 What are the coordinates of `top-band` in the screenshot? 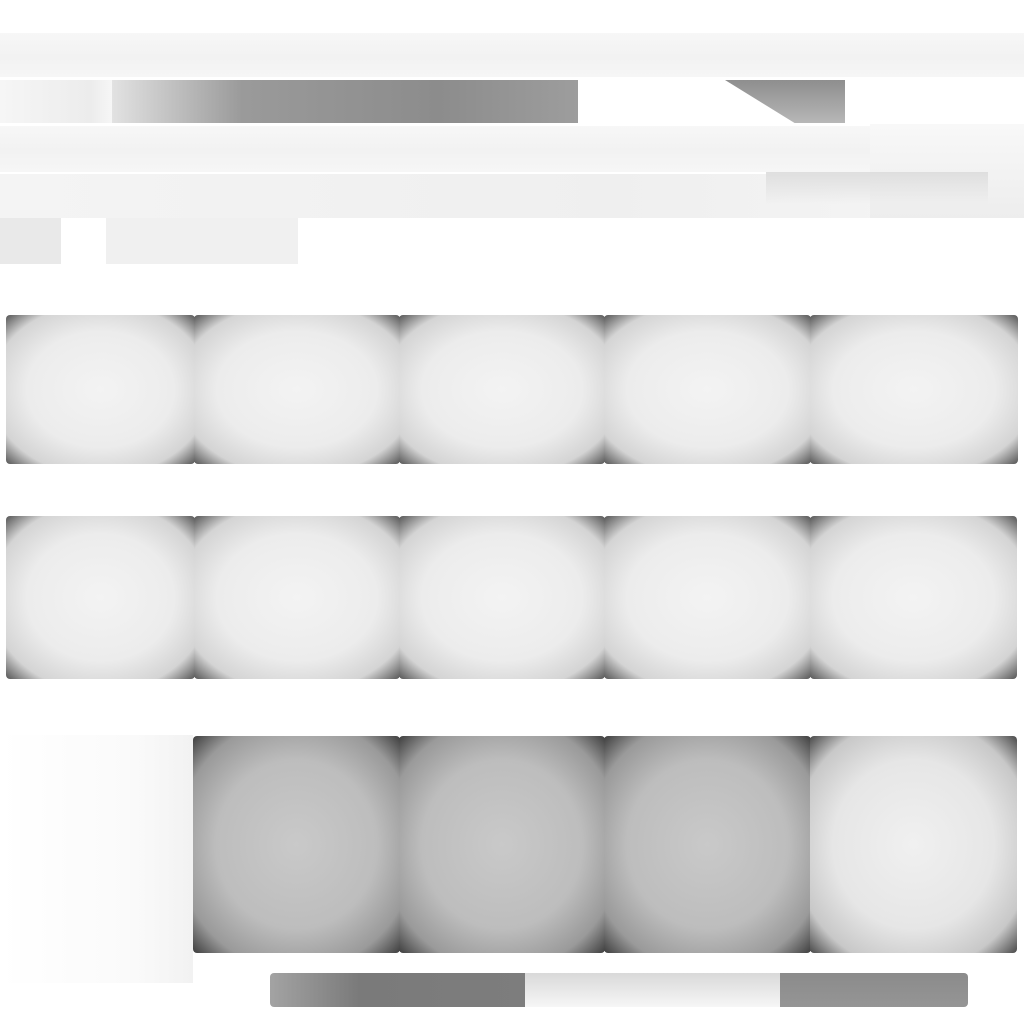 It's located at (512, 55).